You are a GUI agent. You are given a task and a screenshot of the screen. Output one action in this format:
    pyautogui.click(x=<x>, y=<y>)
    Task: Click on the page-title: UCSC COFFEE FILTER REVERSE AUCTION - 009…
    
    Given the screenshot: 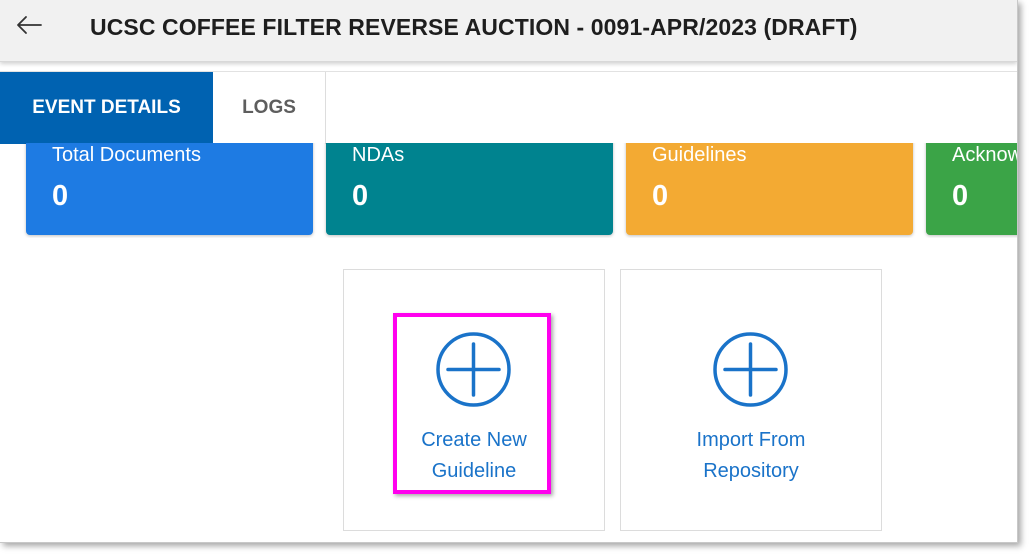 What is the action you would take?
    pyautogui.click(x=474, y=27)
    